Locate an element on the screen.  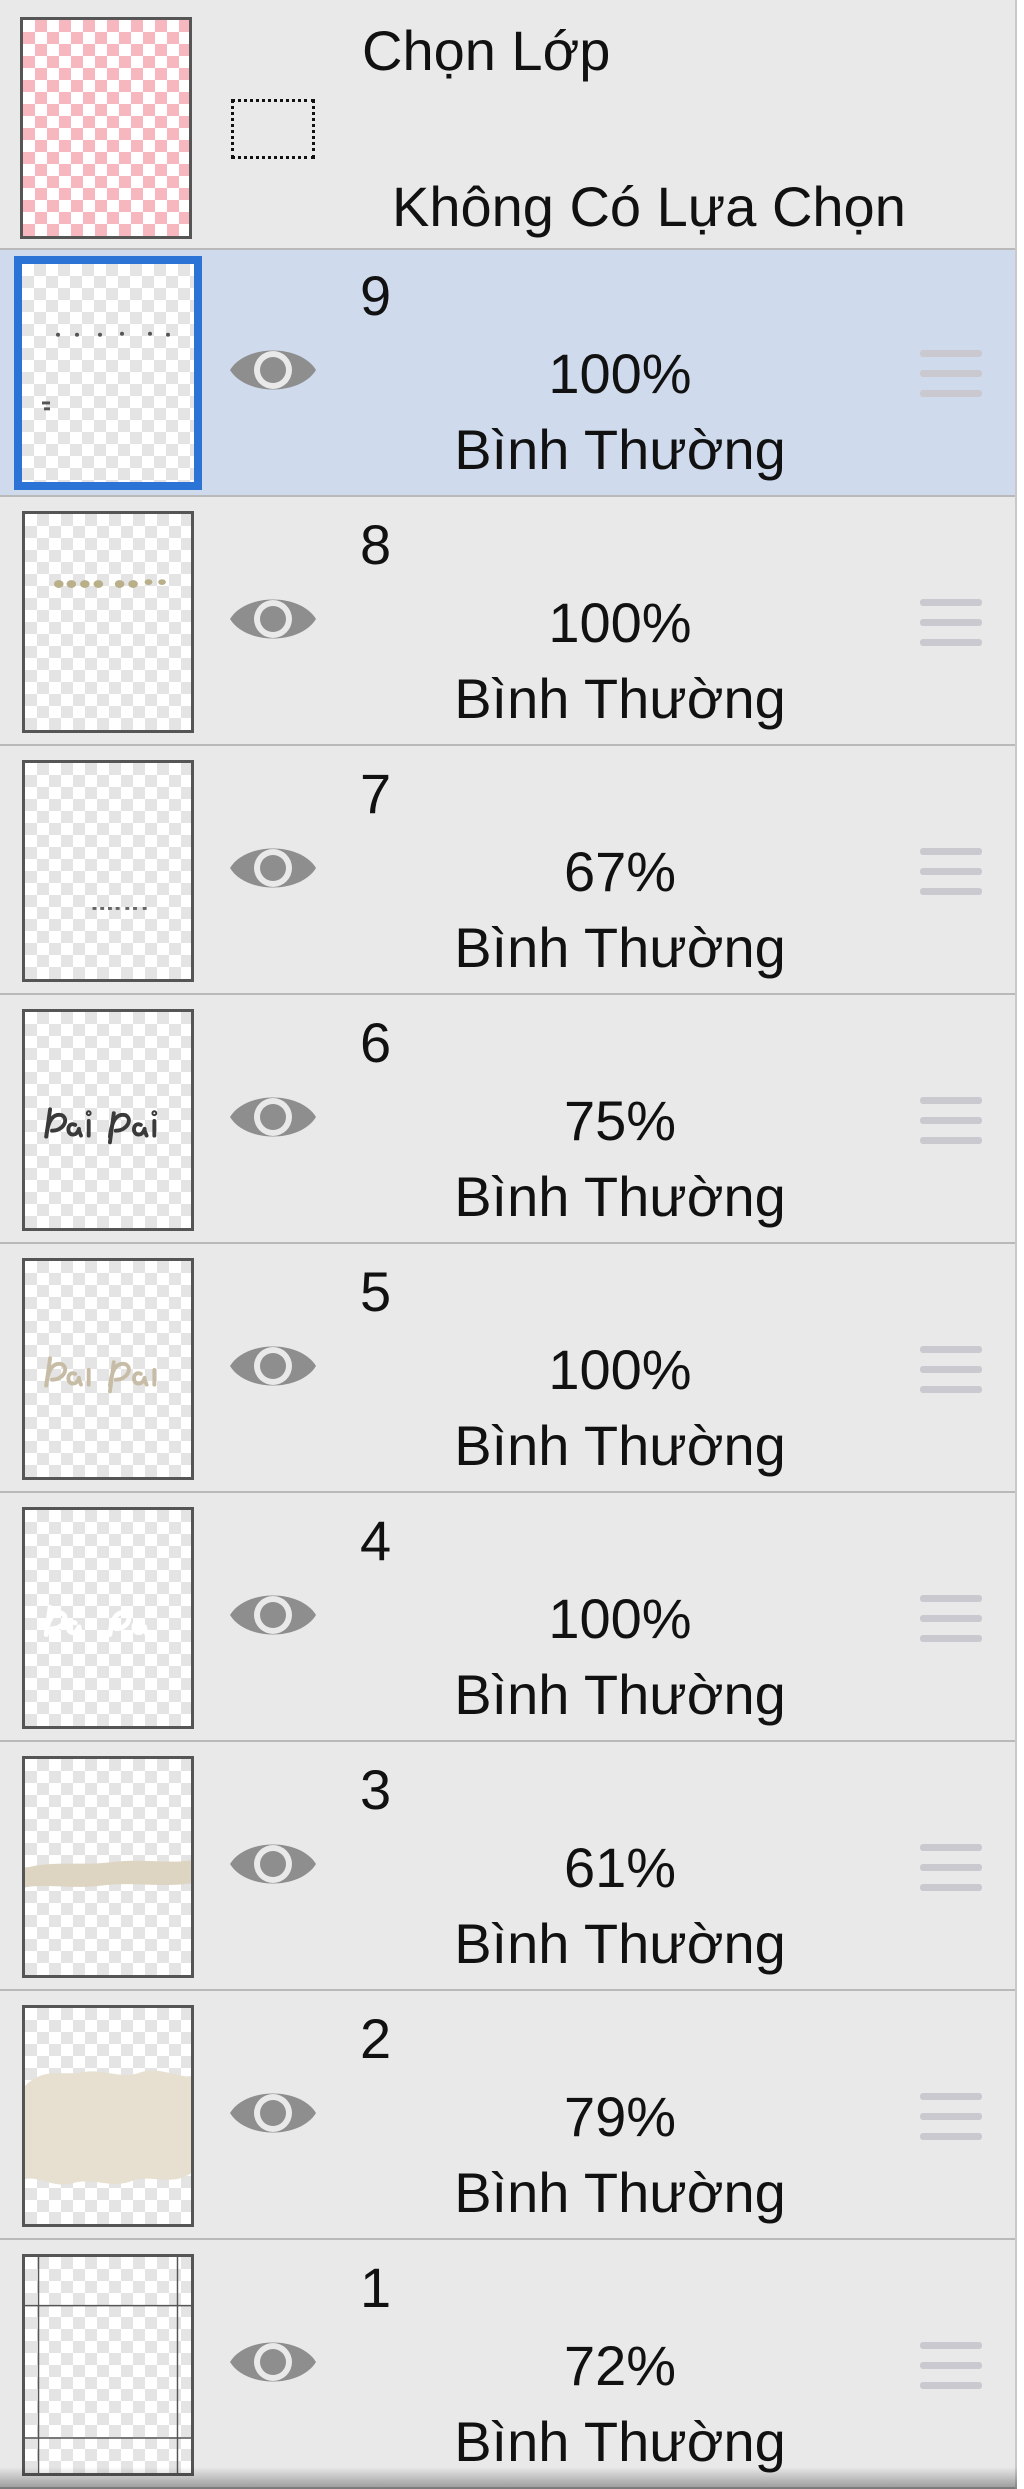
selection-status: Không Có Lựa Chọn is located at coordinates (649, 206).